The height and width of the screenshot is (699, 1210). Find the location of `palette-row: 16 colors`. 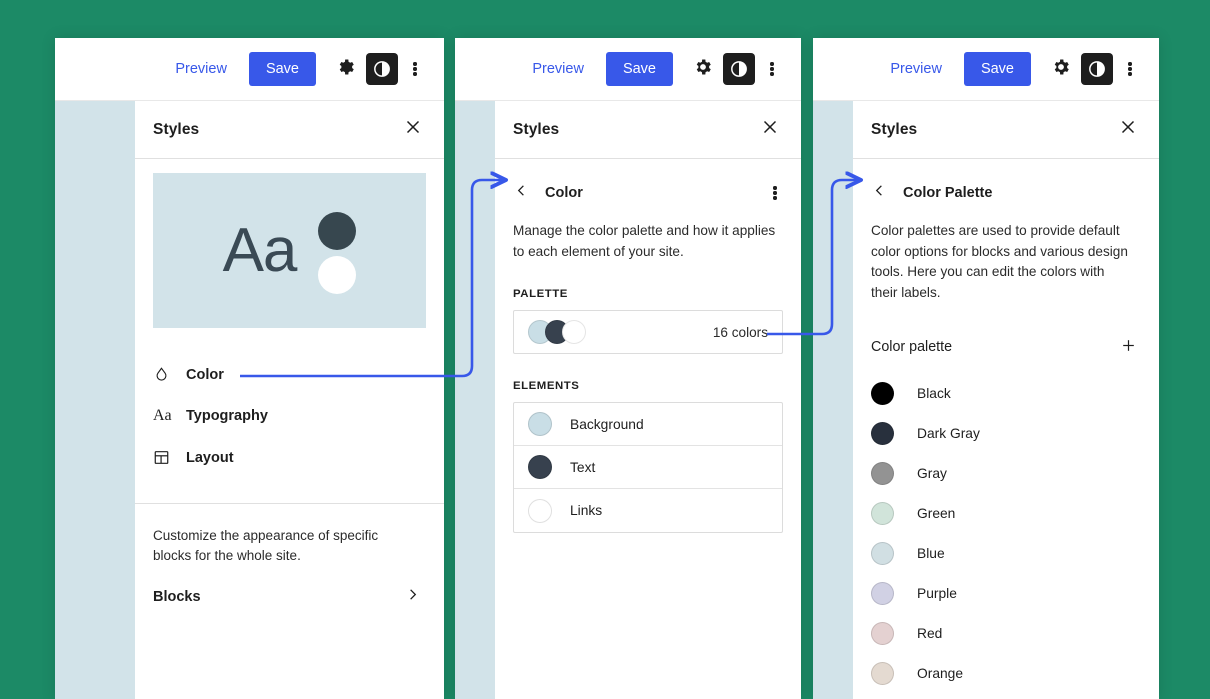

palette-row: 16 colors is located at coordinates (648, 332).